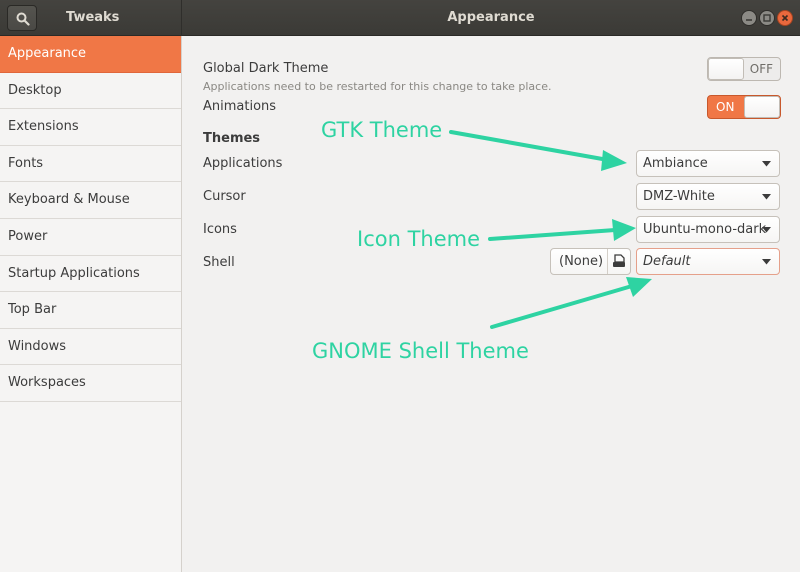 The image size is (800, 572). I want to click on animations-label: Animations, so click(240, 106).